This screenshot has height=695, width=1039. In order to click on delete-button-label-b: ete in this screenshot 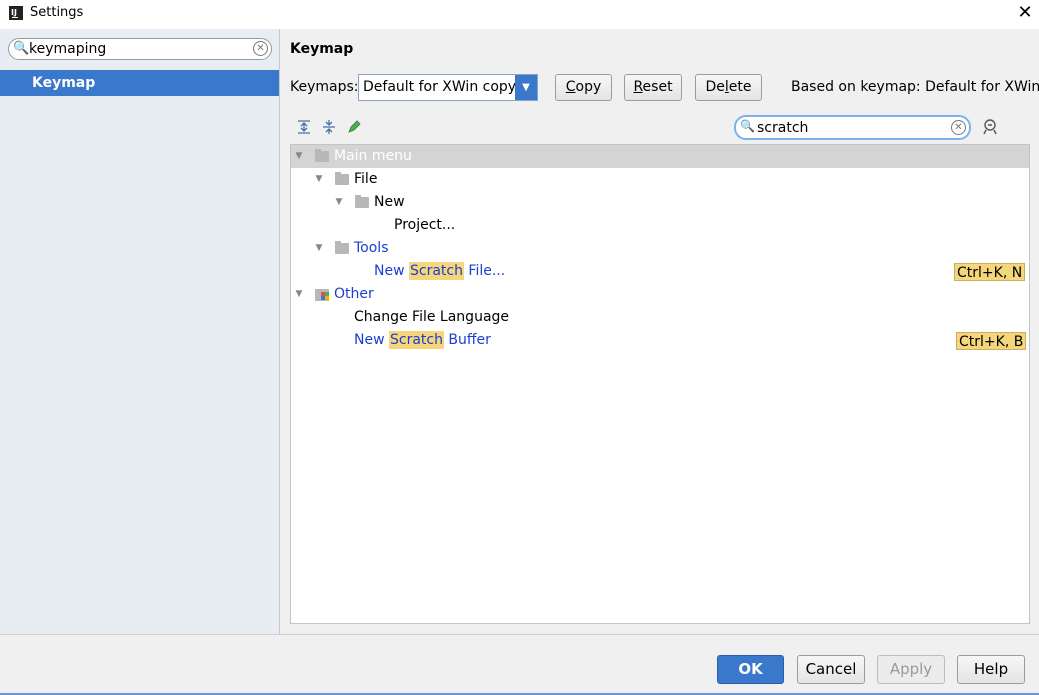, I will do `click(740, 87)`.